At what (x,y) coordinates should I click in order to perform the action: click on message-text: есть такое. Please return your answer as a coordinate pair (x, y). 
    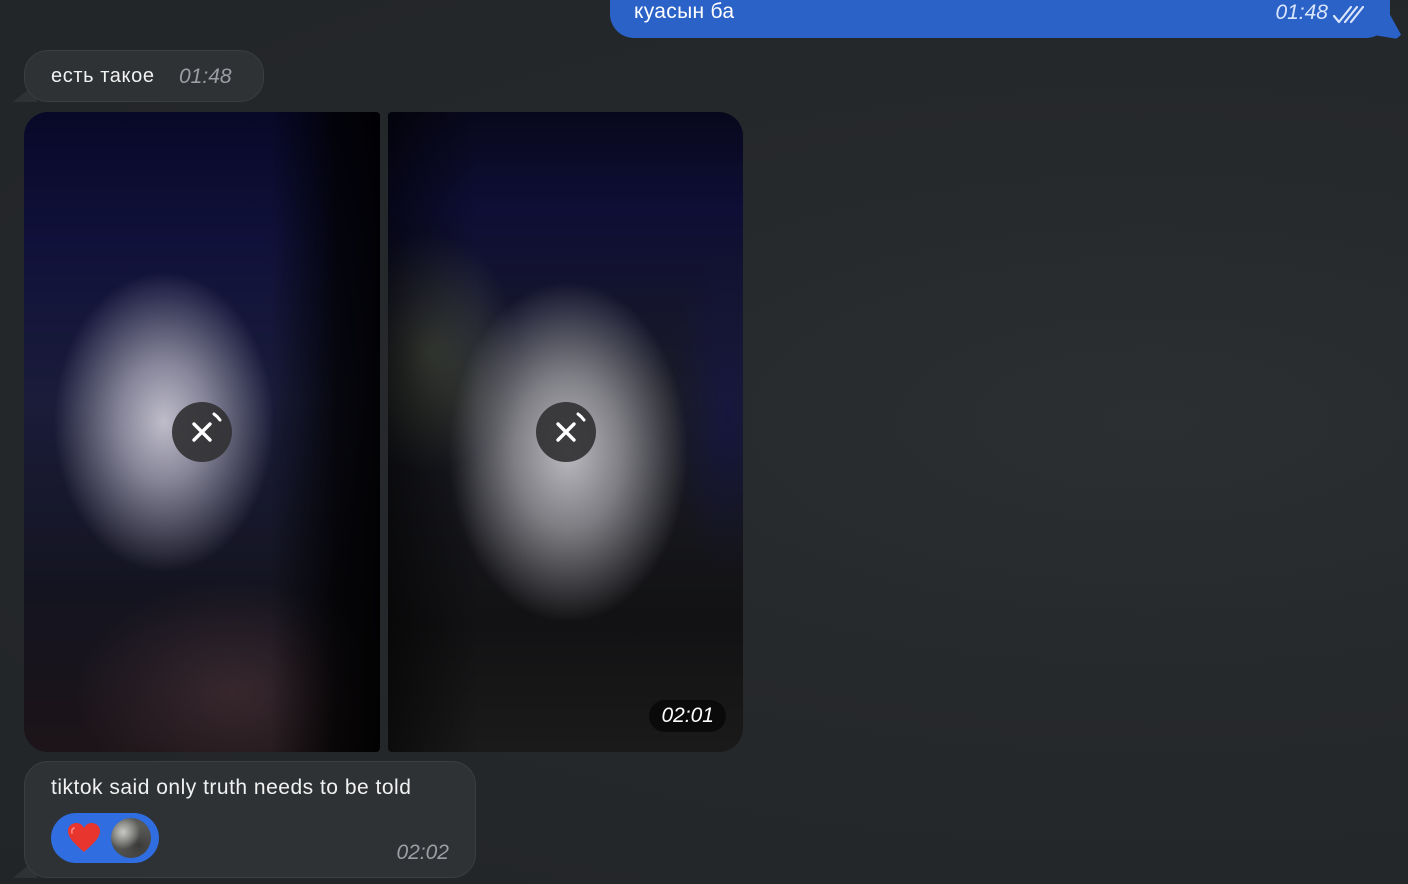
    Looking at the image, I should click on (103, 76).